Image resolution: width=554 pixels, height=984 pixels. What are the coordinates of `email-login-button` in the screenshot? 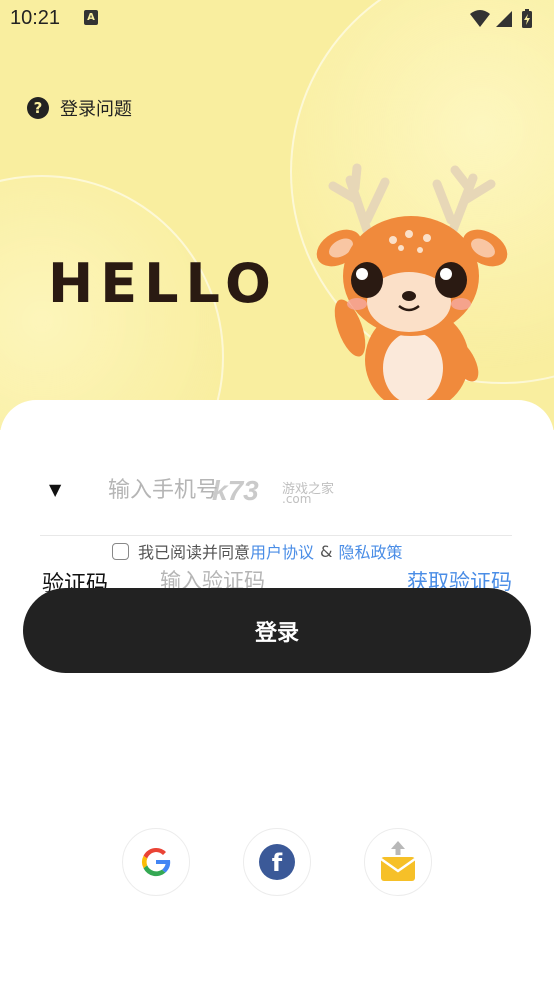 It's located at (398, 862).